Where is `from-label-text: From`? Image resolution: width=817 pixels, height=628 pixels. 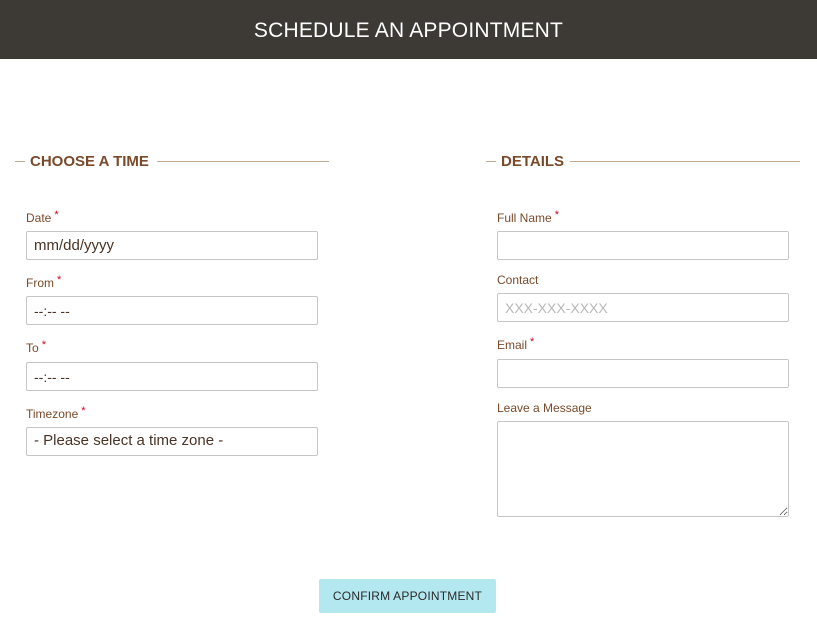 from-label-text: From is located at coordinates (40, 283).